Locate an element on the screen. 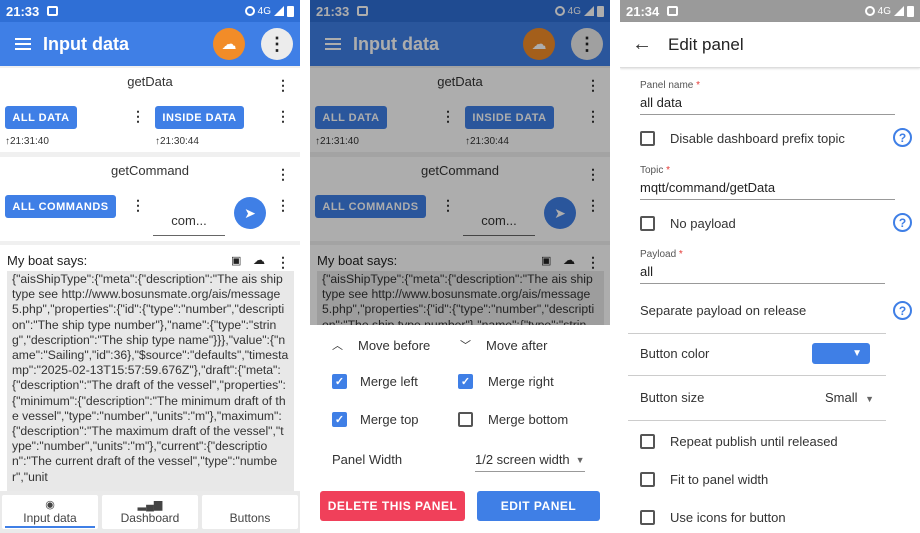 Image resolution: width=920 pixels, height=533 pixels. nav-buttons: Buttons is located at coordinates (250, 512).